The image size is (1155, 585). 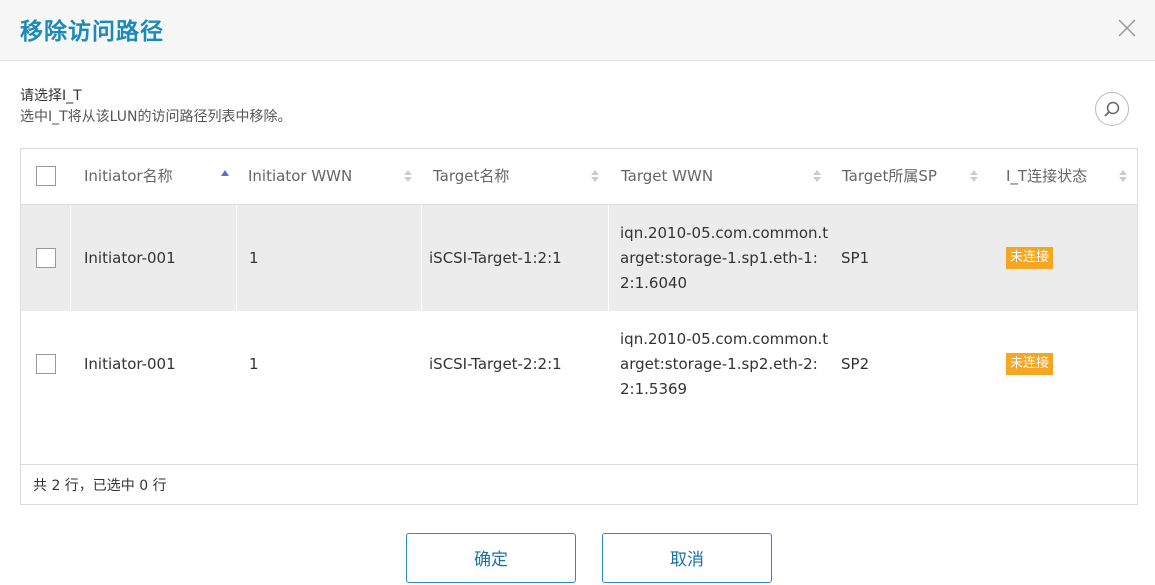 What do you see at coordinates (1127, 28) in the screenshot?
I see `close-icon` at bounding box center [1127, 28].